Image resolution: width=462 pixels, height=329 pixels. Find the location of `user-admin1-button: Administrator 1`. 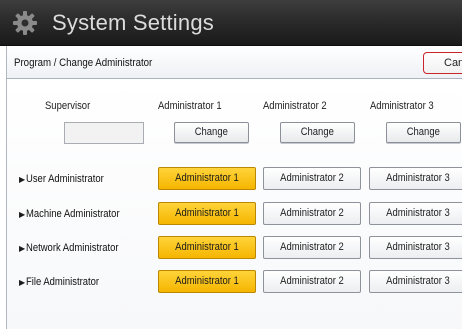

user-admin1-button: Administrator 1 is located at coordinates (207, 178).